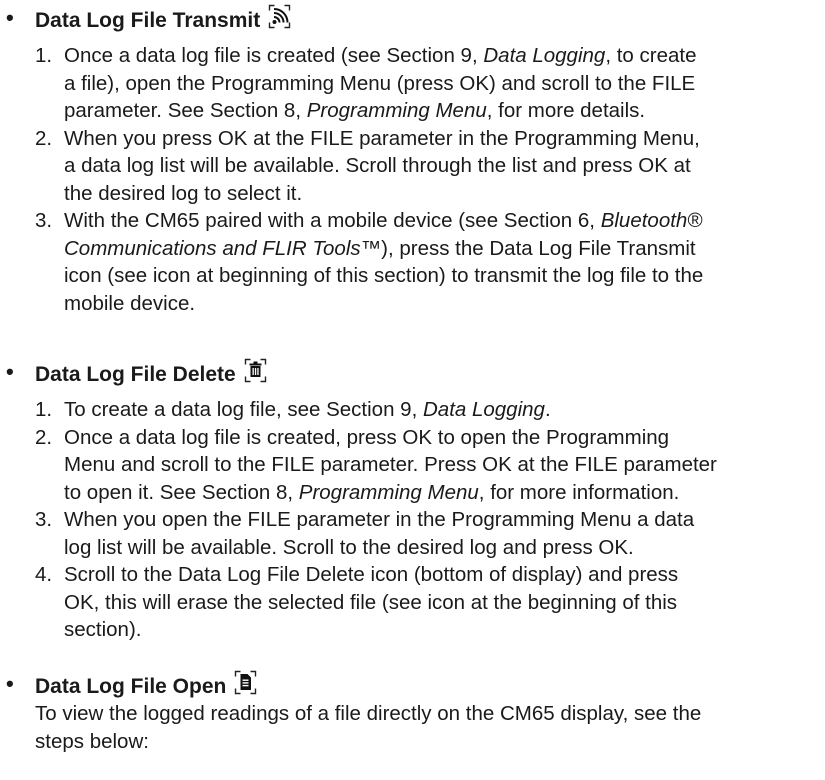 The image size is (825, 780). Describe the element at coordinates (131, 686) in the screenshot. I see `section-open-title: Data Log File Open` at that location.